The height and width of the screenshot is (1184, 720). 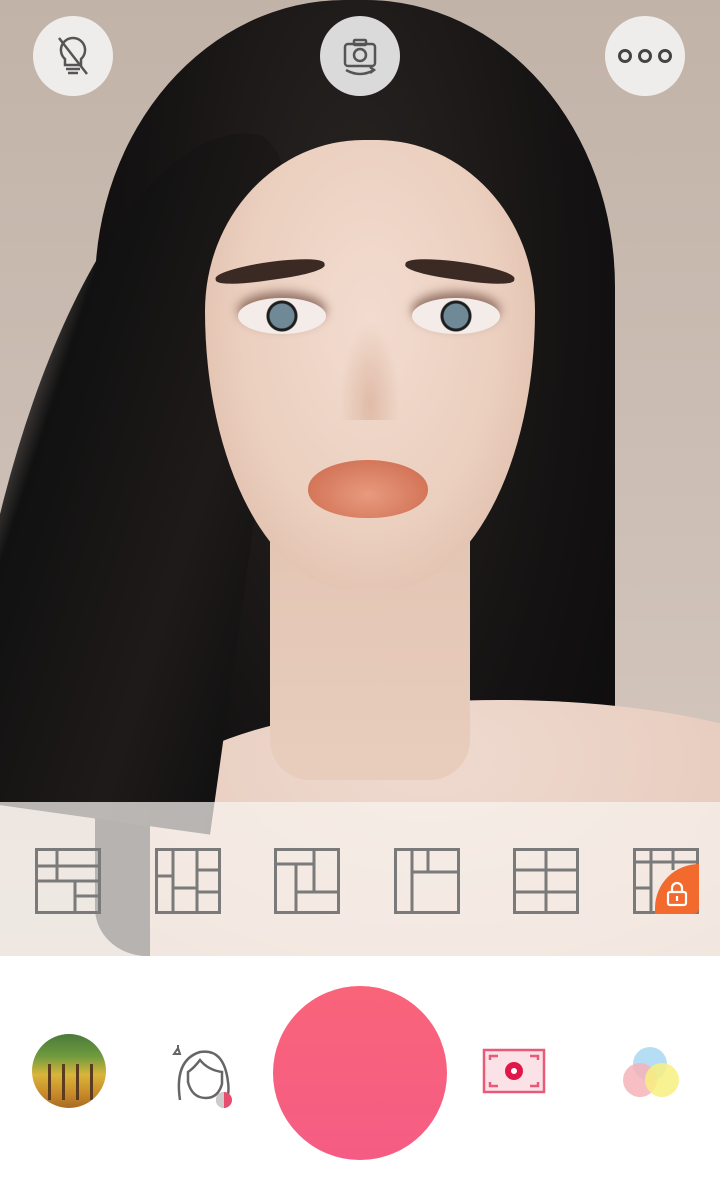 I want to click on frame-button, so click(x=514, y=1071).